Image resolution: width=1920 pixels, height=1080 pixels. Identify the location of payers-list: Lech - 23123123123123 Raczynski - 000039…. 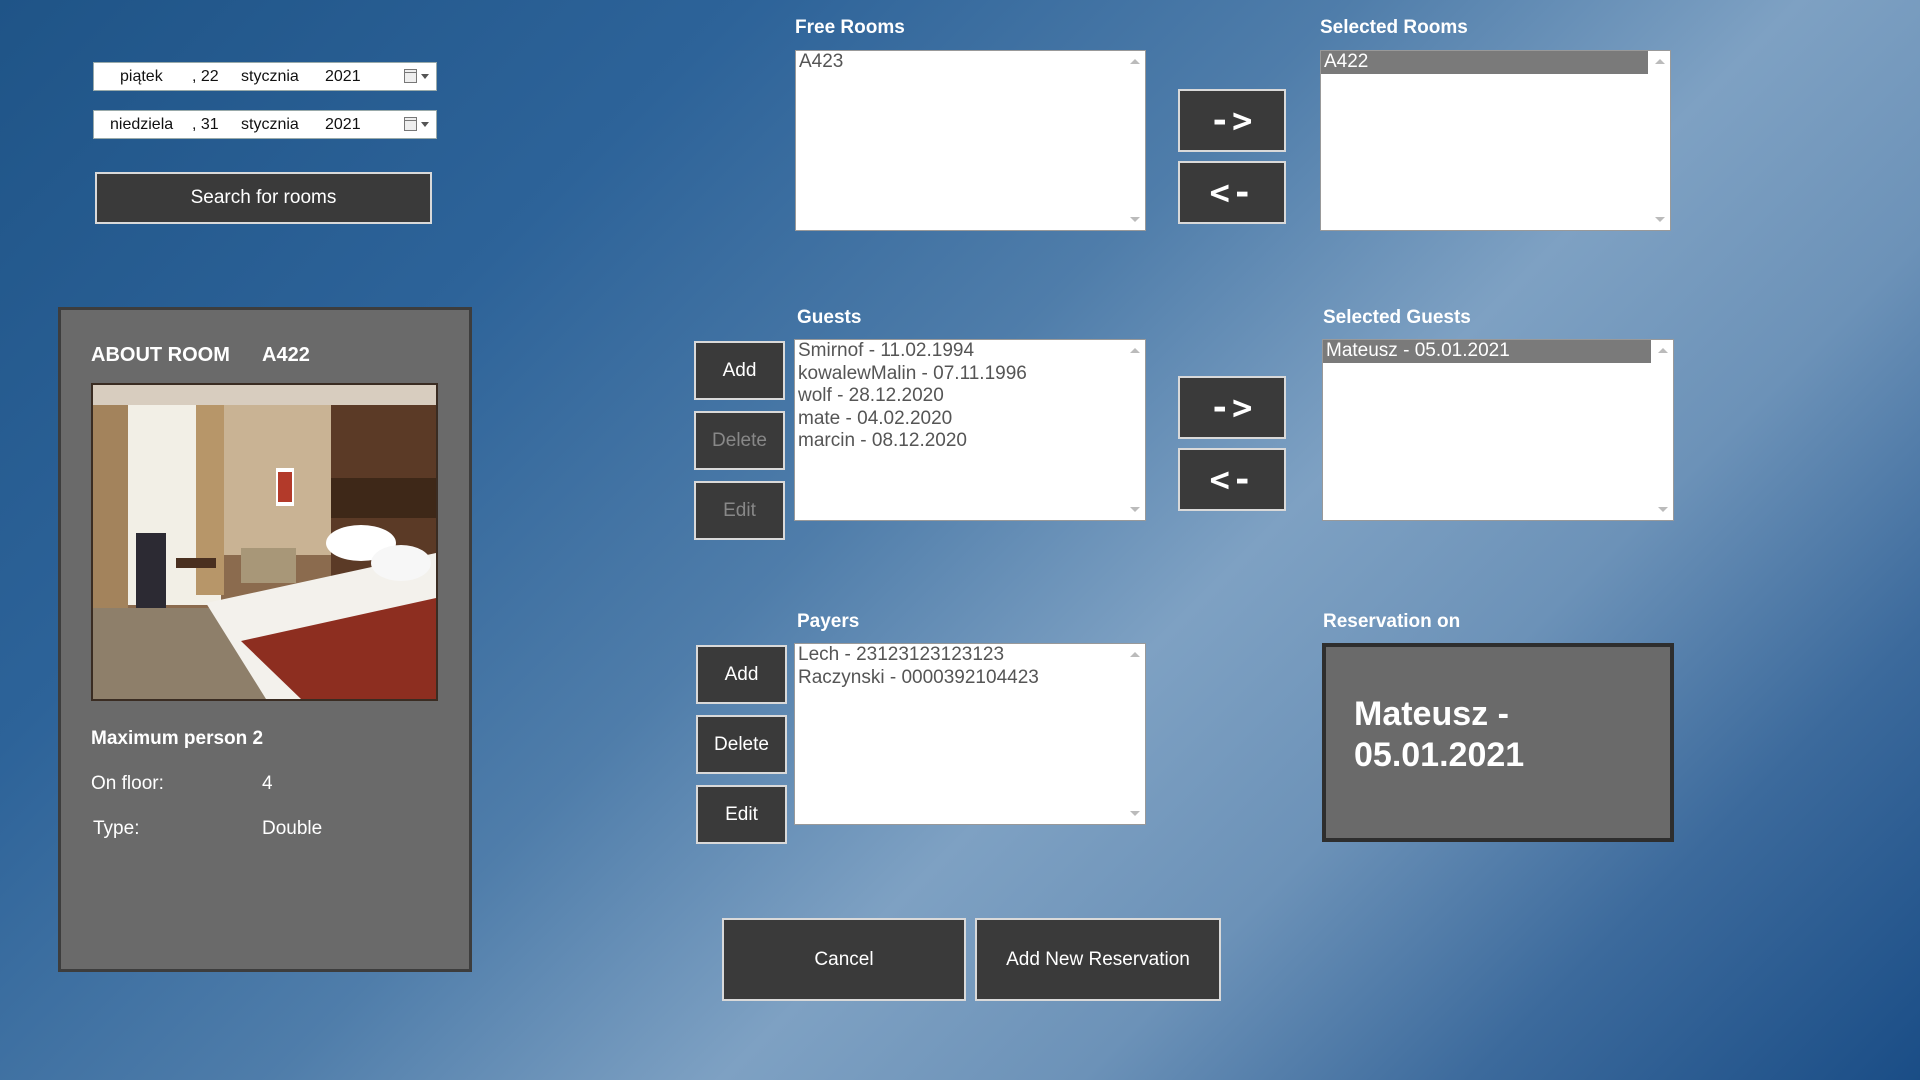
(970, 734).